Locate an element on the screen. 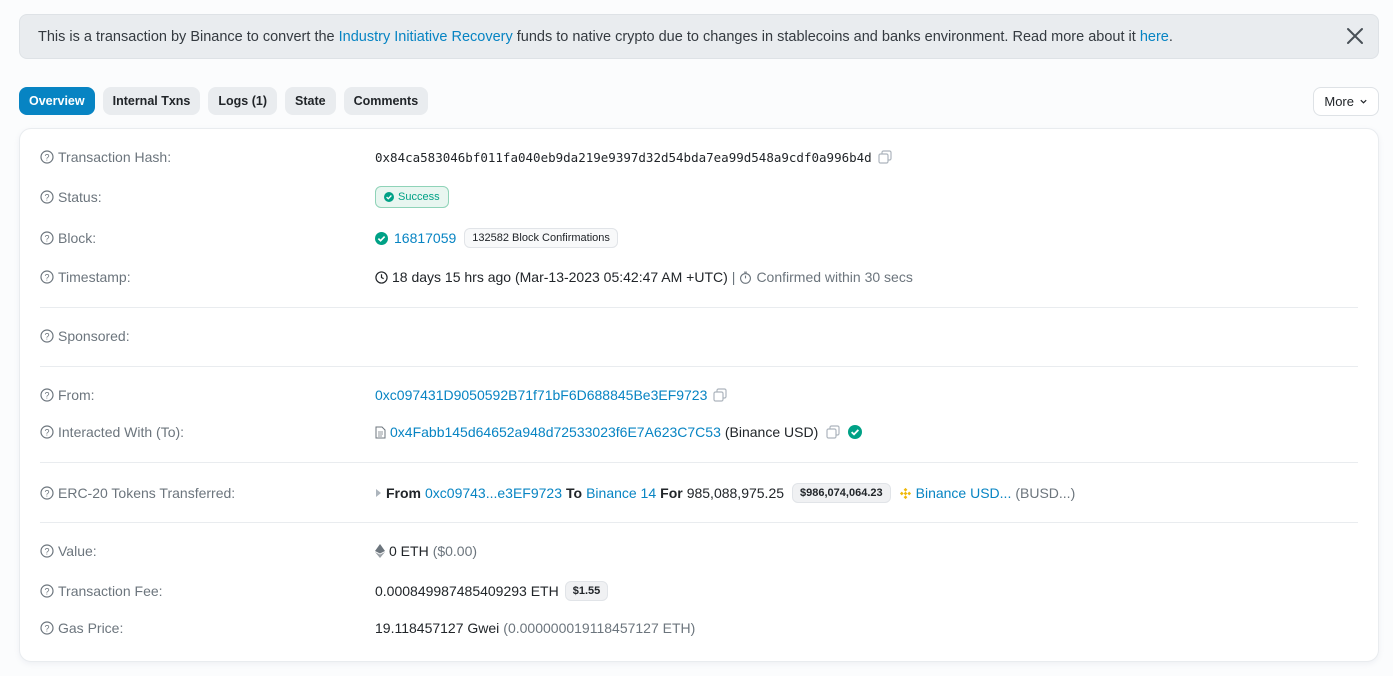 The width and height of the screenshot is (1393, 676). block-label: Block: is located at coordinates (77, 238).